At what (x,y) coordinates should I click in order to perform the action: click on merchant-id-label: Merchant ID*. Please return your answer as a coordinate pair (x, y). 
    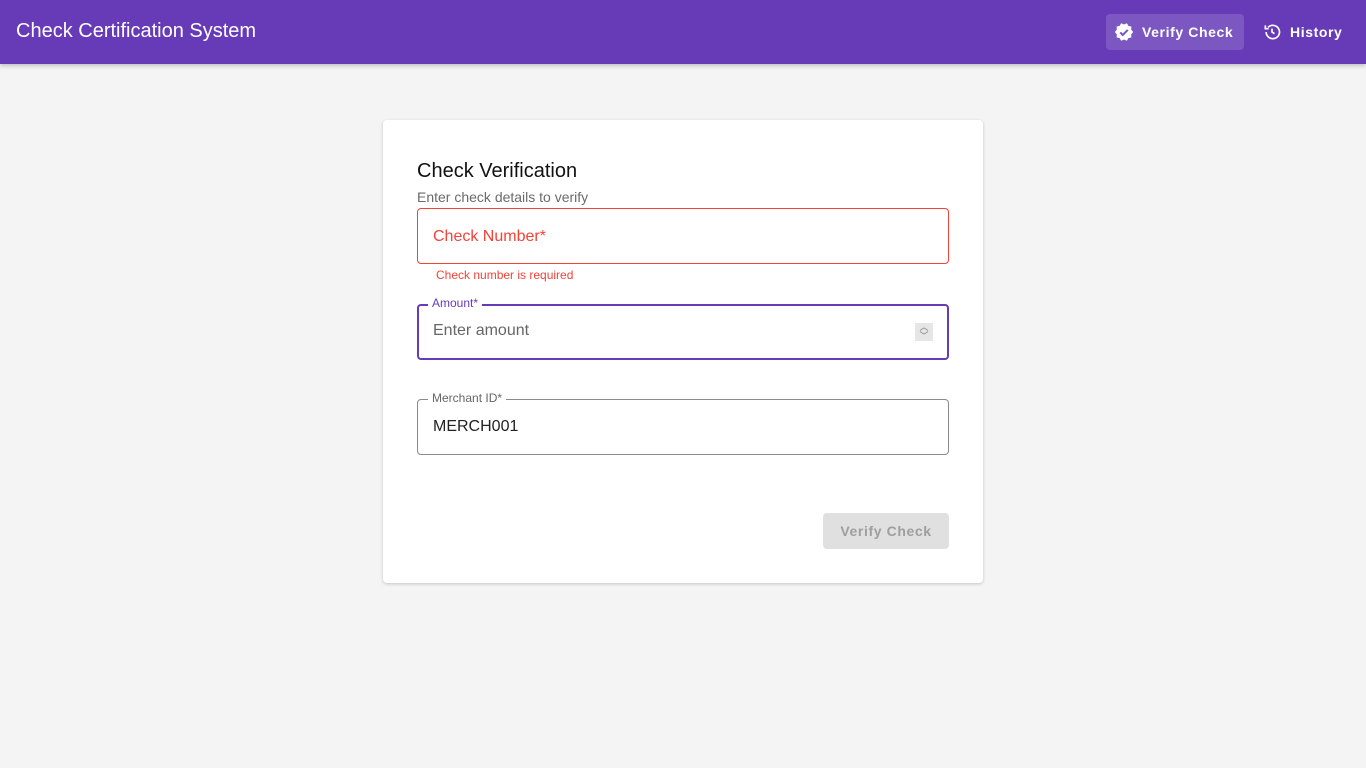
    Looking at the image, I should click on (467, 398).